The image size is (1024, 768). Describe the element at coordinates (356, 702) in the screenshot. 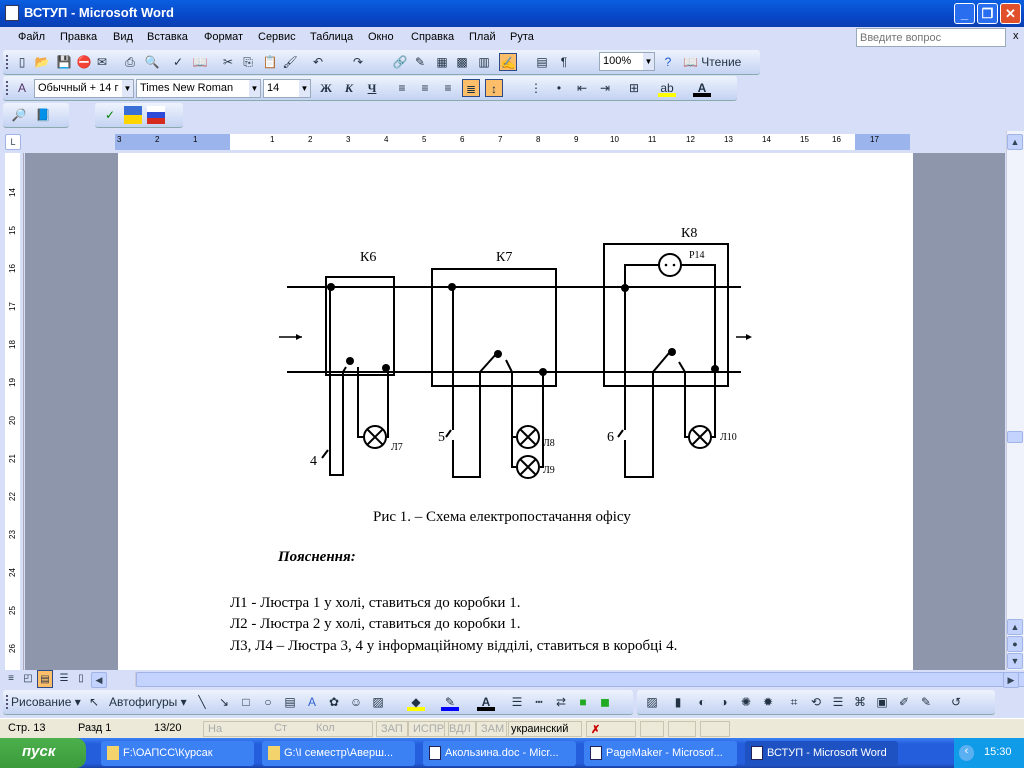

I see `clipart-icon: ☺` at that location.